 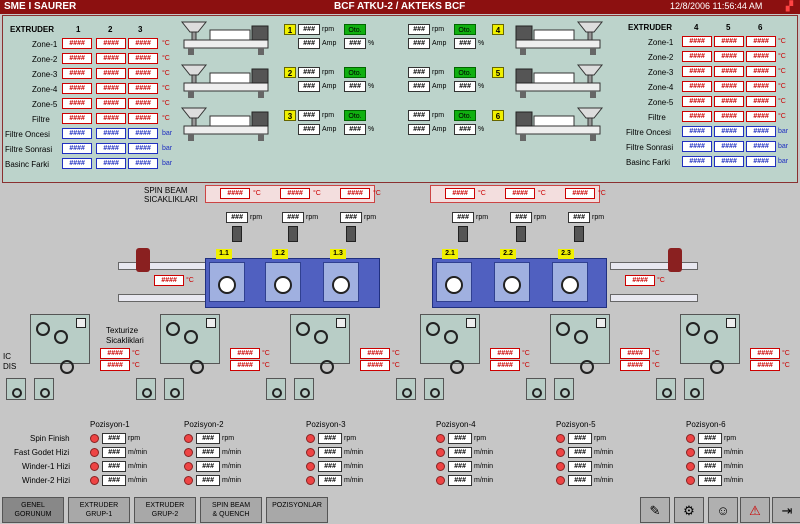 I want to click on edit-icon: ✎, so click(x=655, y=510).